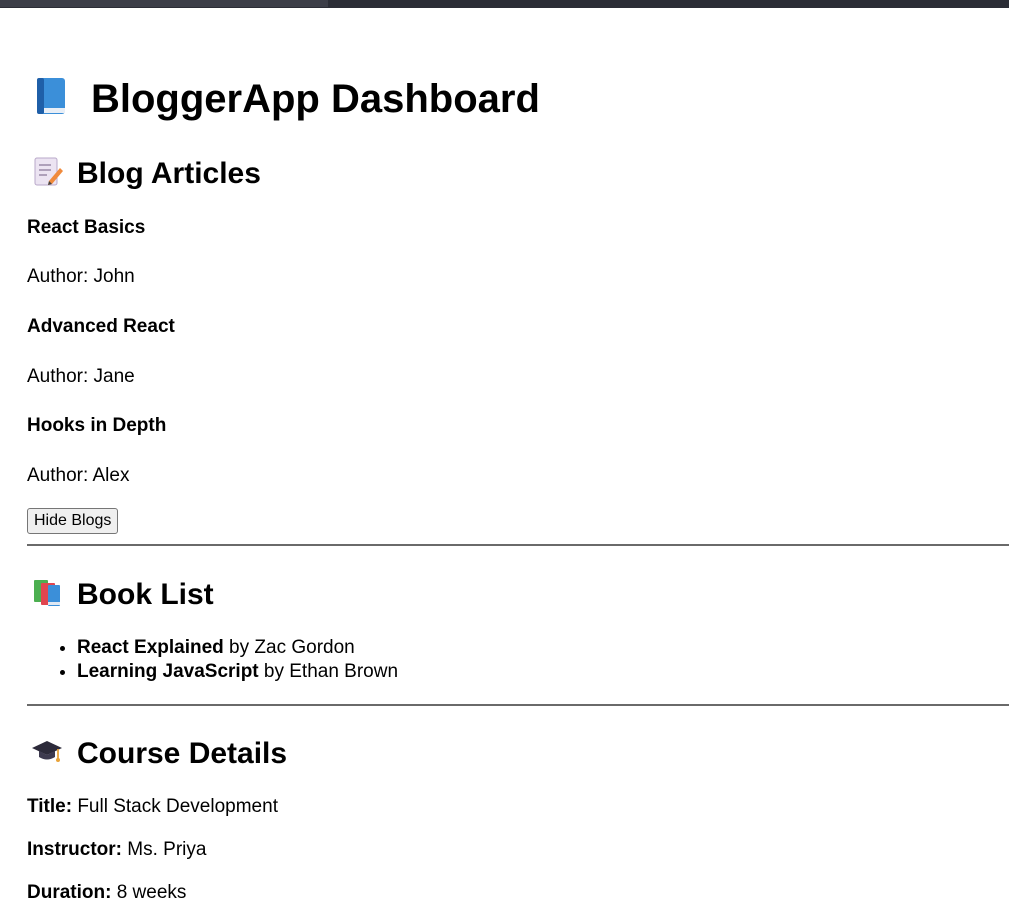 The width and height of the screenshot is (1009, 920). I want to click on course-field-value: Ms. Priya, so click(164, 849).